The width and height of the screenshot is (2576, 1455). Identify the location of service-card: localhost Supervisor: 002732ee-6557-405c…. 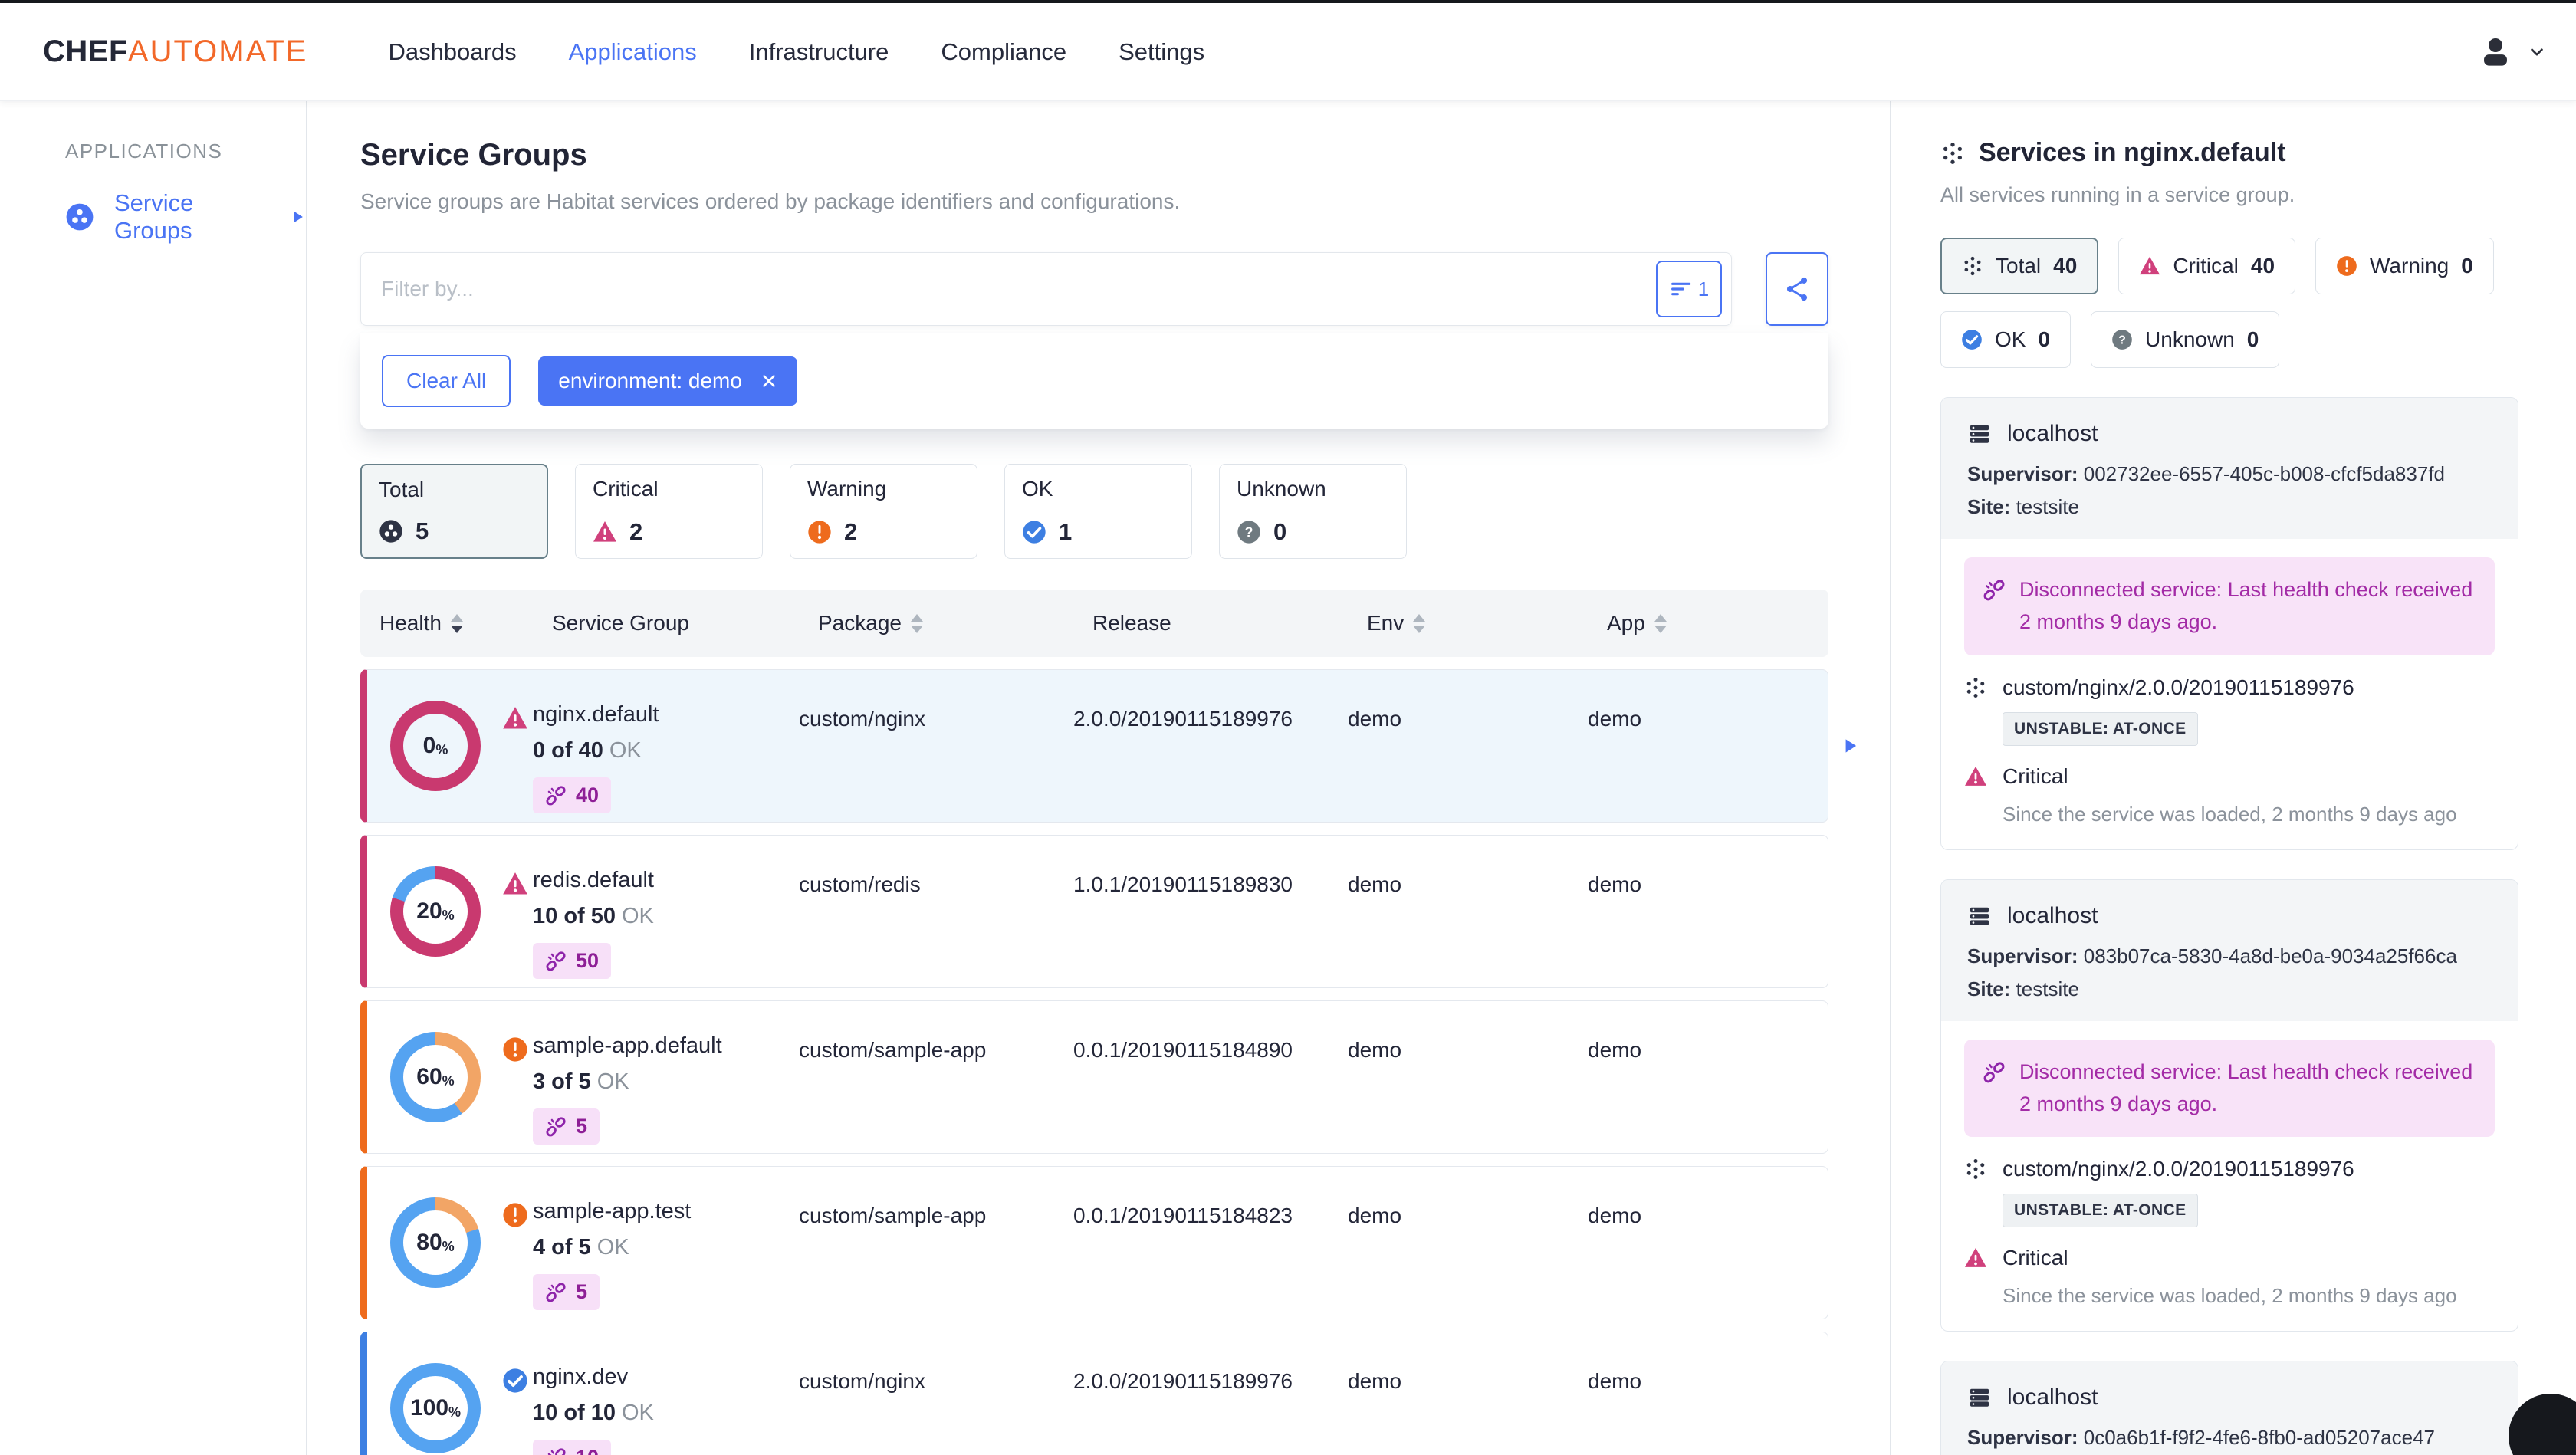
(2229, 623).